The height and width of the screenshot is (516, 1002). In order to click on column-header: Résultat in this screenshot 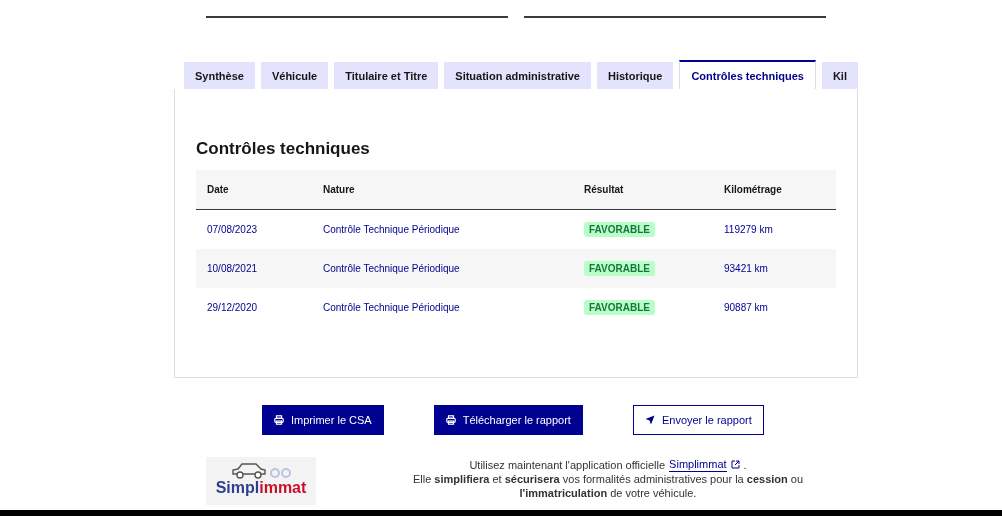, I will do `click(643, 190)`.